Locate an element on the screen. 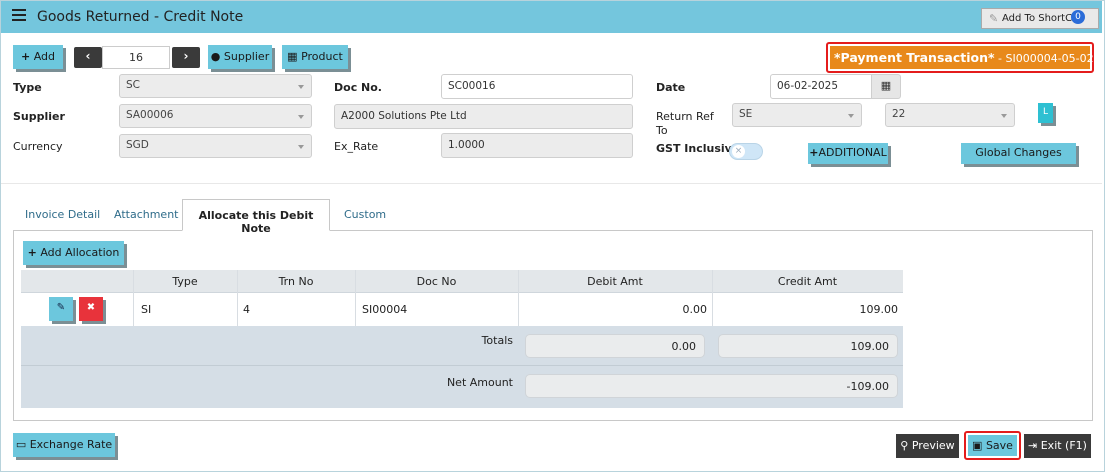  chevron-left-icon: ‹ is located at coordinates (88, 56).